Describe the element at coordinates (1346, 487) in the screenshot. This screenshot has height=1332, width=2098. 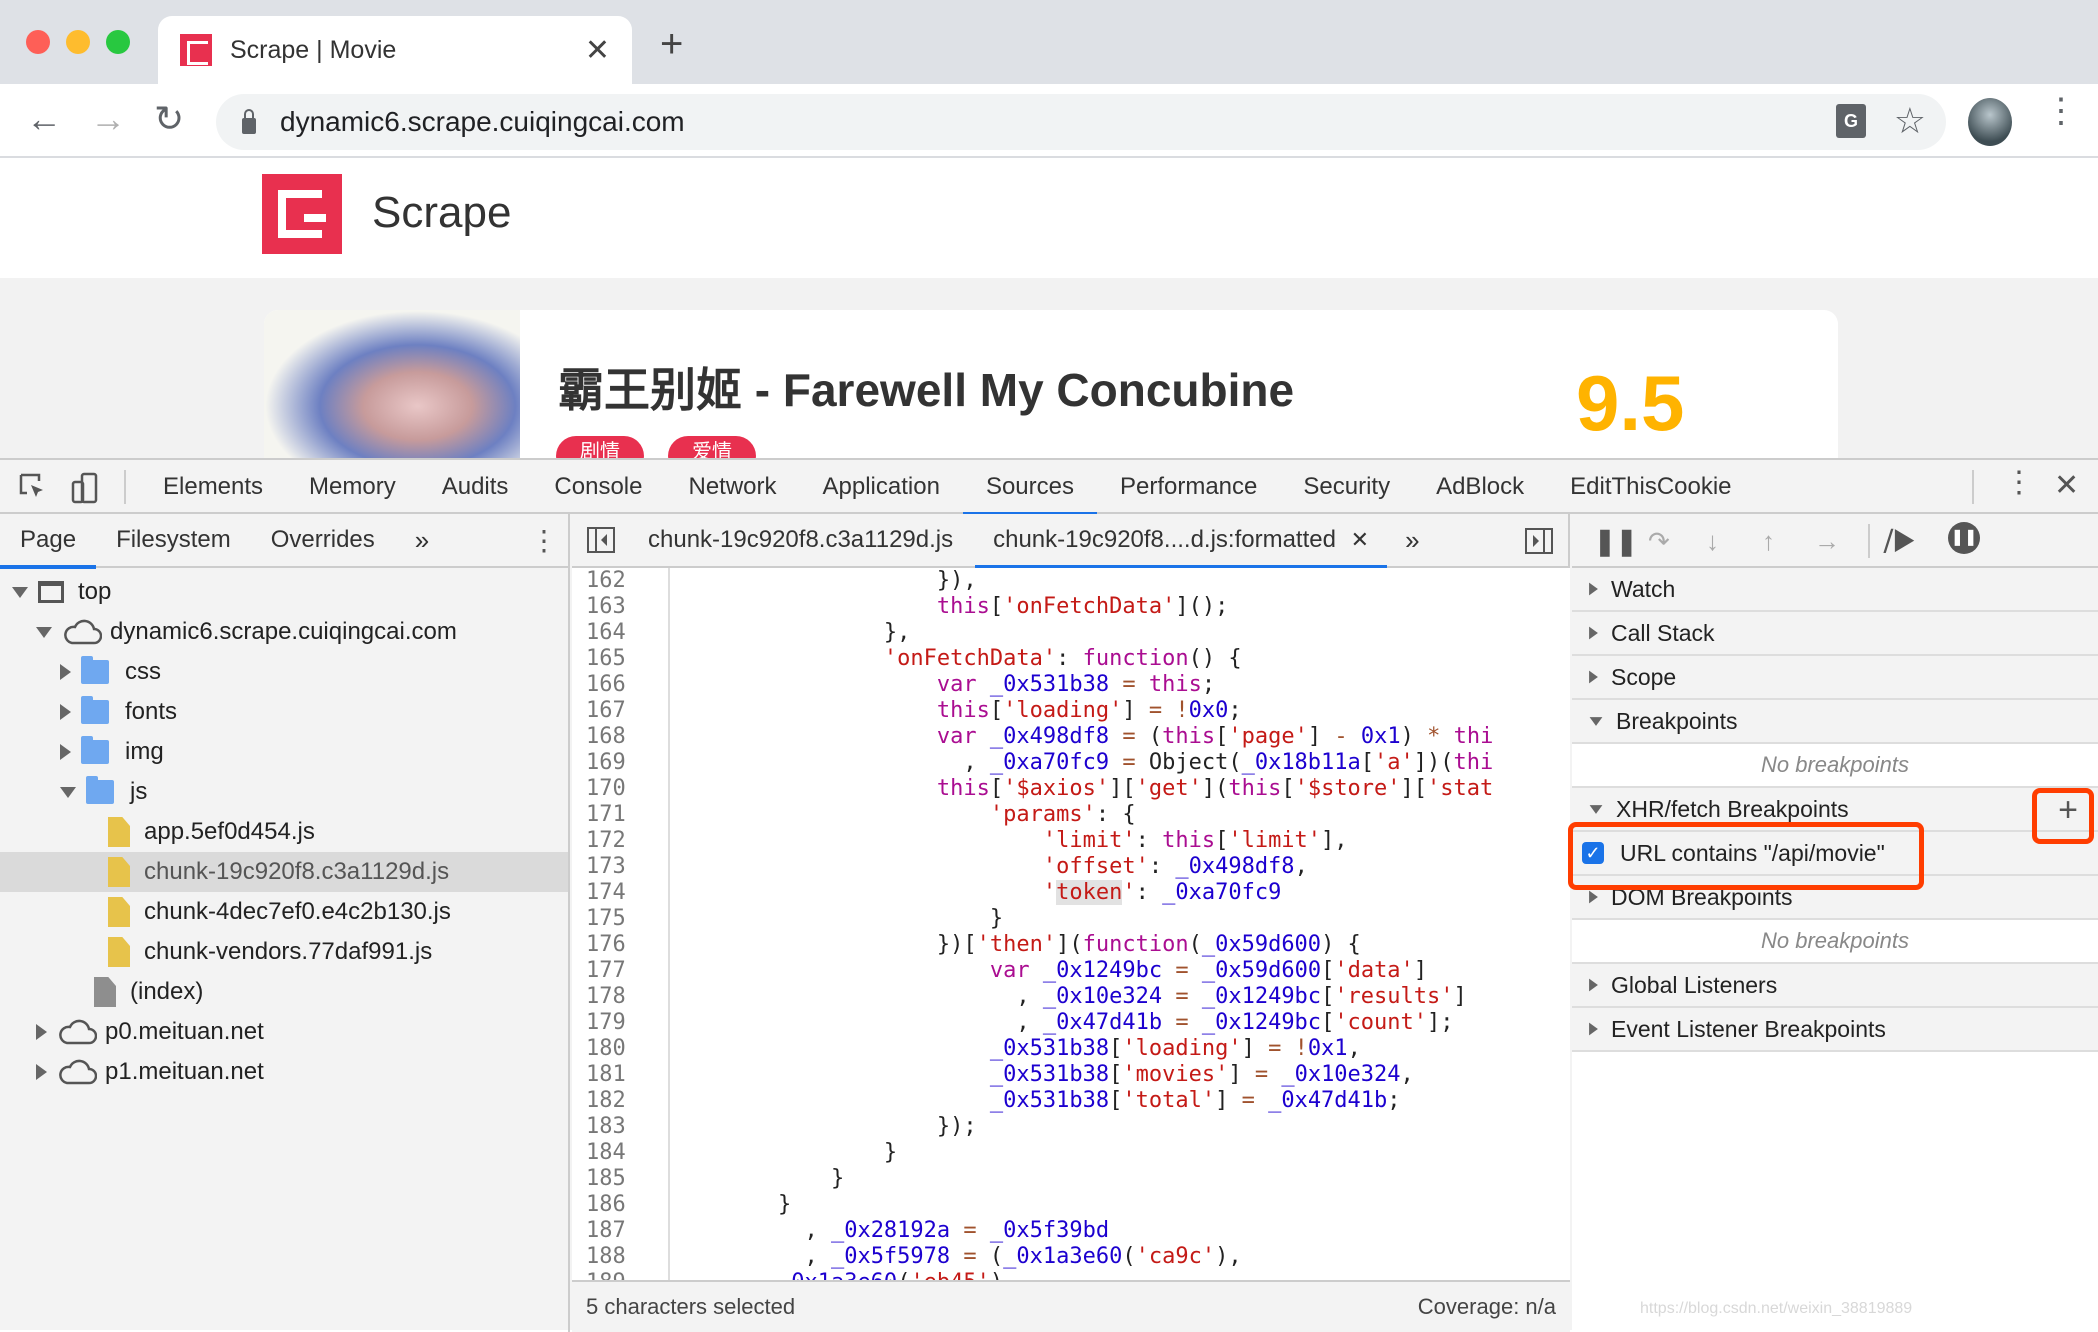
I see `devtools-tab-security: Security` at that location.